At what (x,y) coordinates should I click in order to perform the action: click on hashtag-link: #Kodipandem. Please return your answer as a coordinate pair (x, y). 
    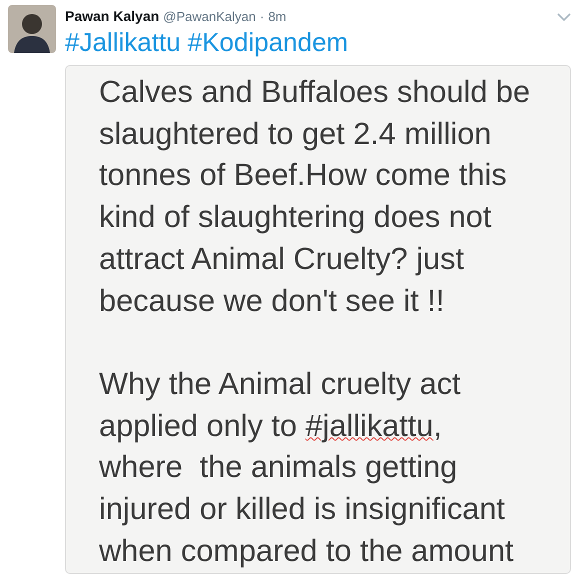
    Looking at the image, I should click on (268, 42).